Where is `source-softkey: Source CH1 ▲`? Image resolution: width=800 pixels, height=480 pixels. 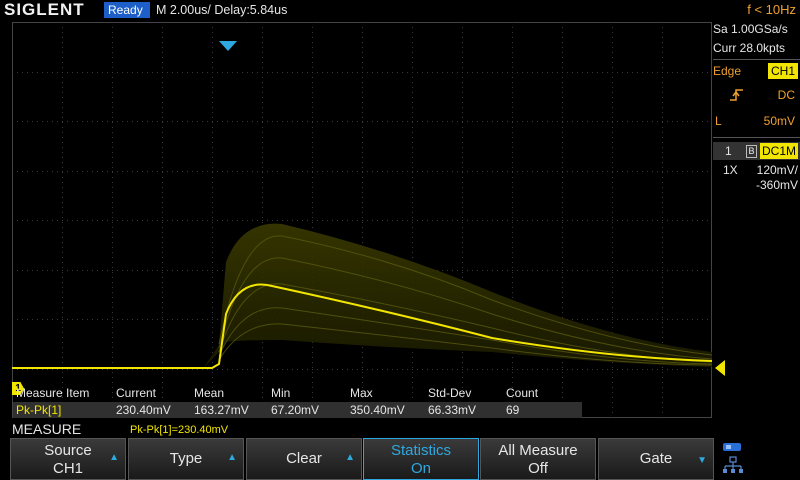 source-softkey: Source CH1 ▲ is located at coordinates (68, 459).